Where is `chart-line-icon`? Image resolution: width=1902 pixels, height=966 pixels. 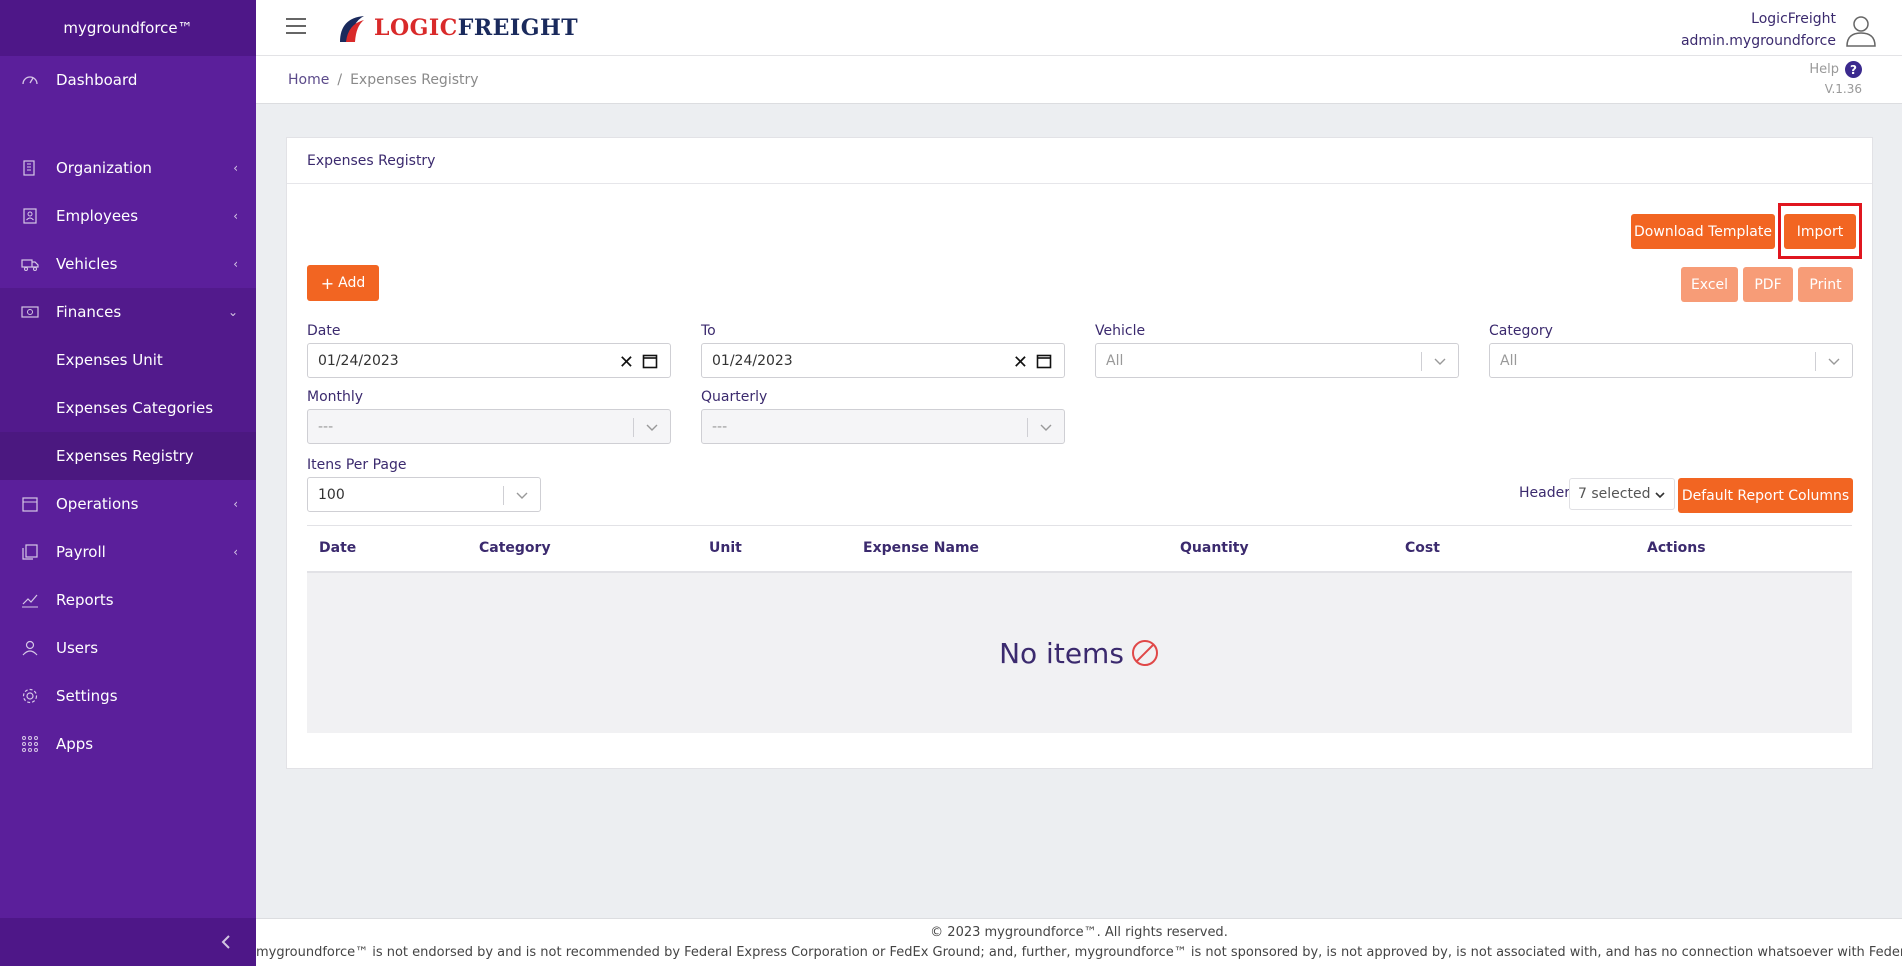
chart-line-icon is located at coordinates (30, 600).